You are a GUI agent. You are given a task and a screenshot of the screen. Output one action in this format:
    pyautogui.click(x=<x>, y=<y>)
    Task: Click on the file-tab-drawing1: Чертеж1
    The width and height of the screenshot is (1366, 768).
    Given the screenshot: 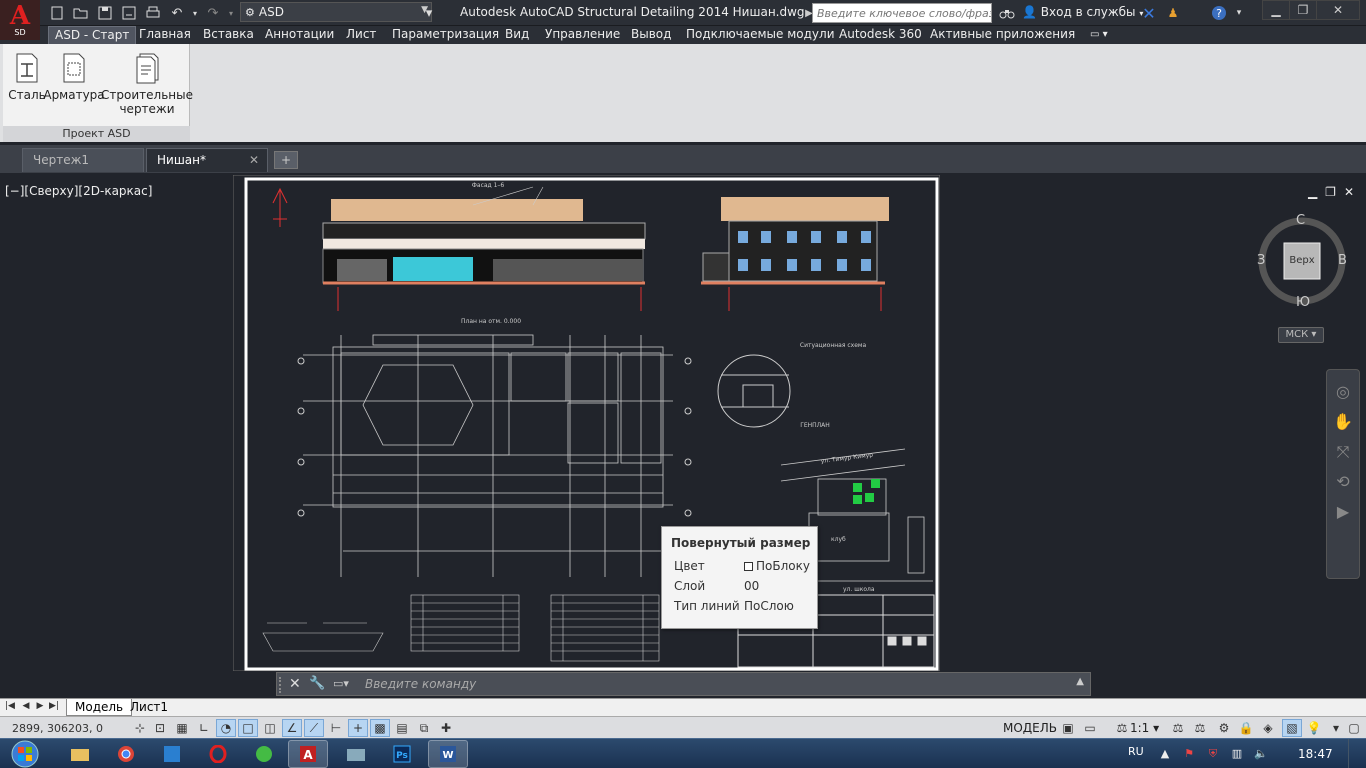 What is the action you would take?
    pyautogui.click(x=83, y=160)
    